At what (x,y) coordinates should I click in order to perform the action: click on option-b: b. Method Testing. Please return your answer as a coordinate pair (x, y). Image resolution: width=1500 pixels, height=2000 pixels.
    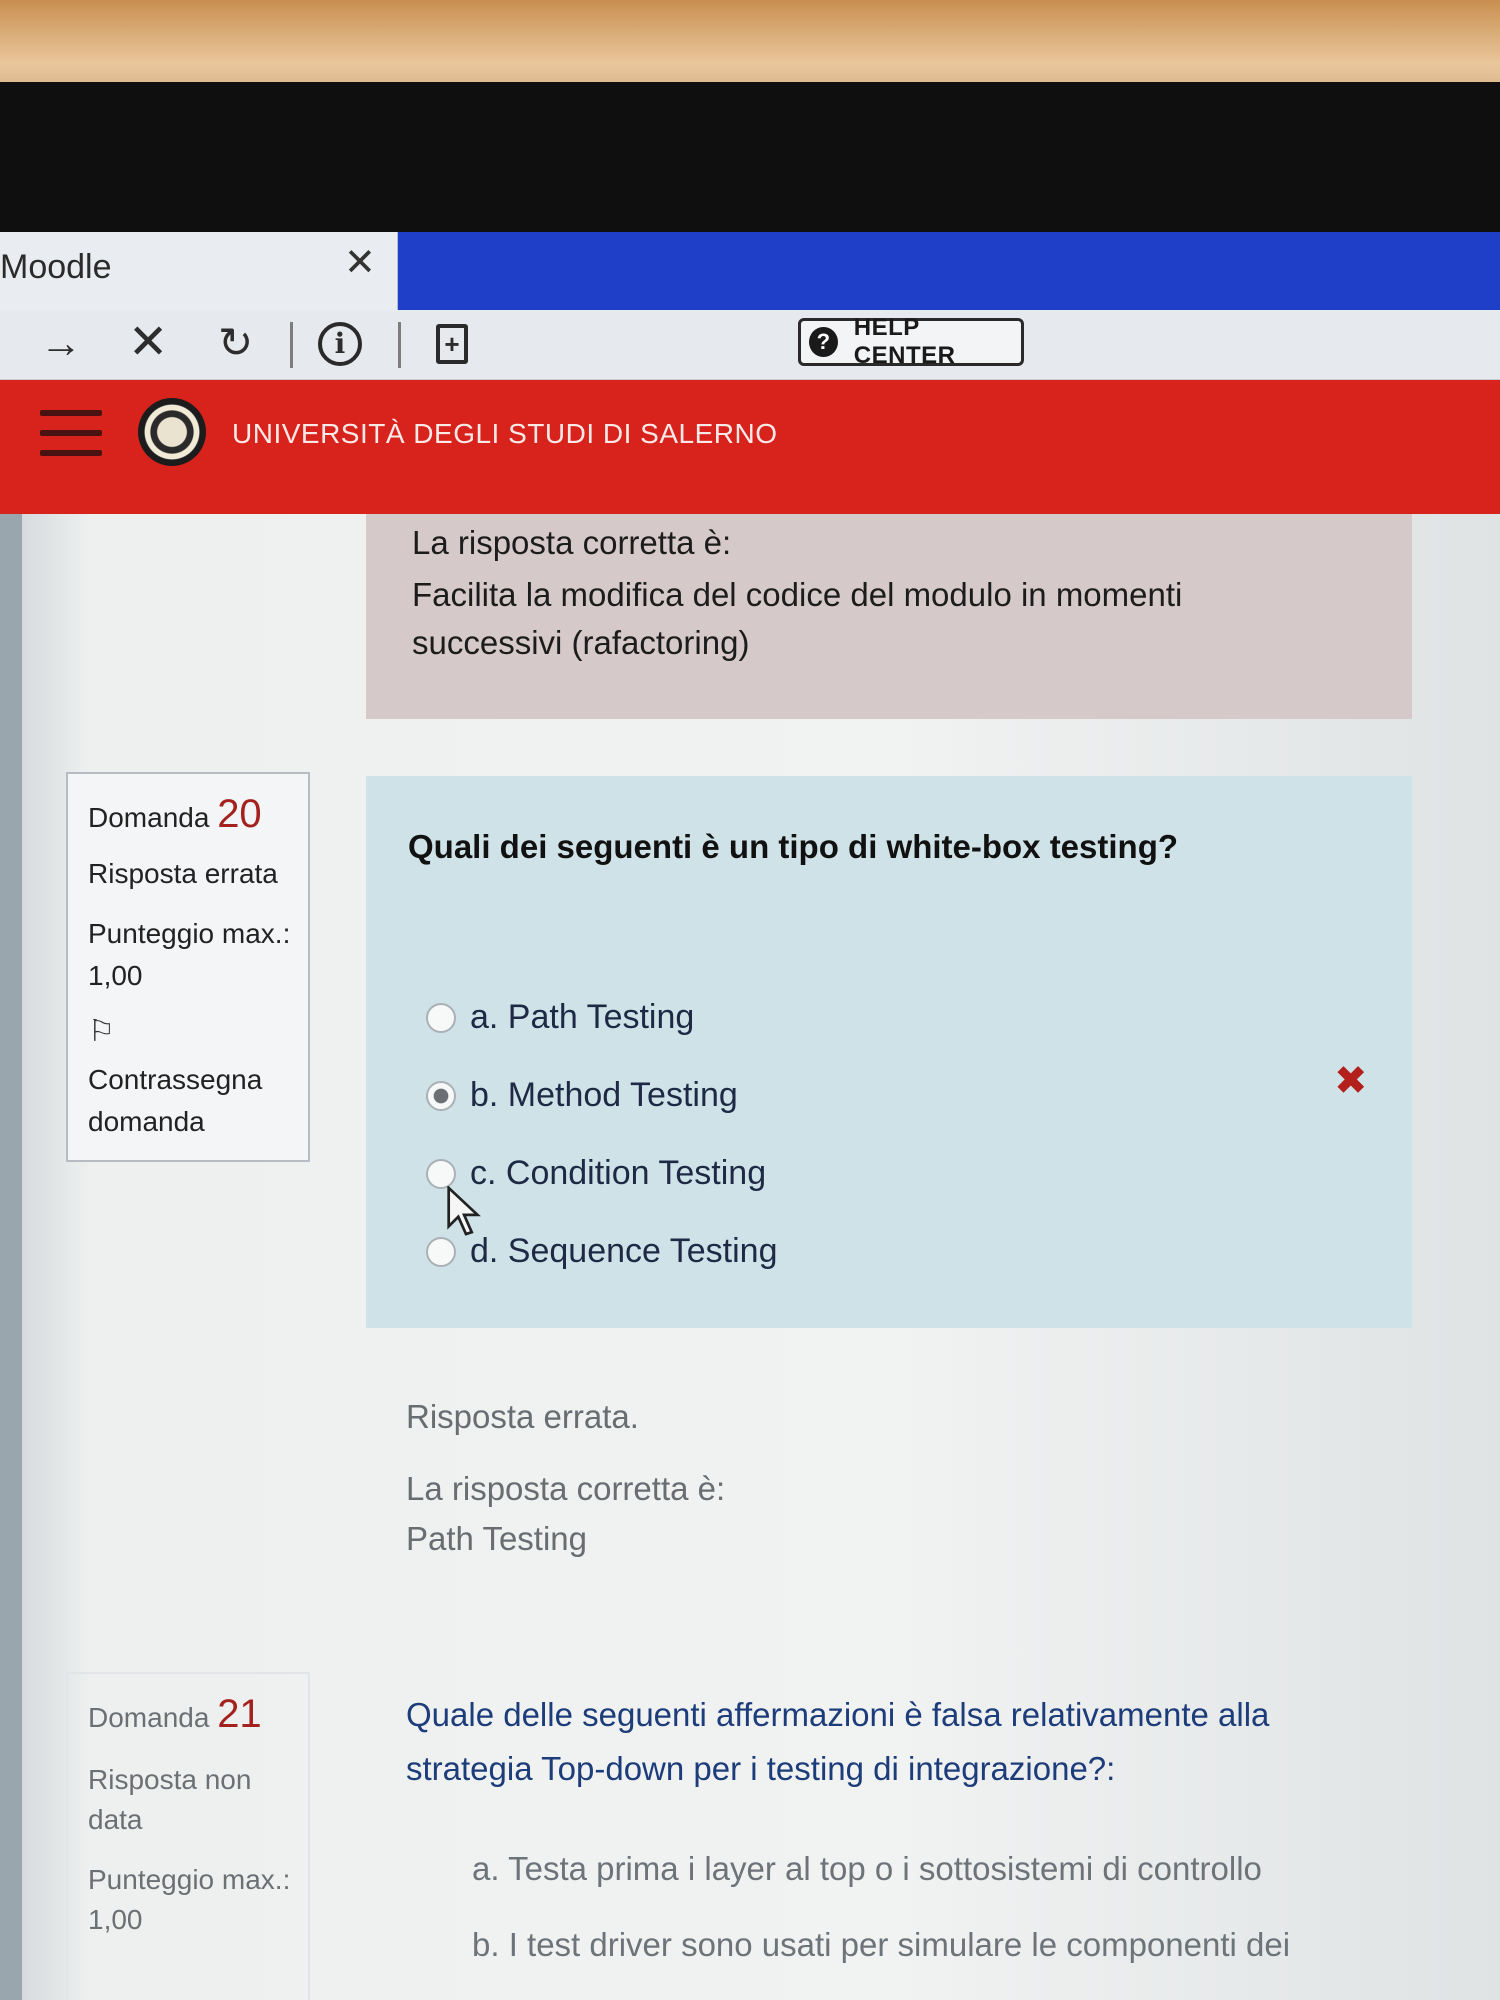
    Looking at the image, I should click on (582, 1095).